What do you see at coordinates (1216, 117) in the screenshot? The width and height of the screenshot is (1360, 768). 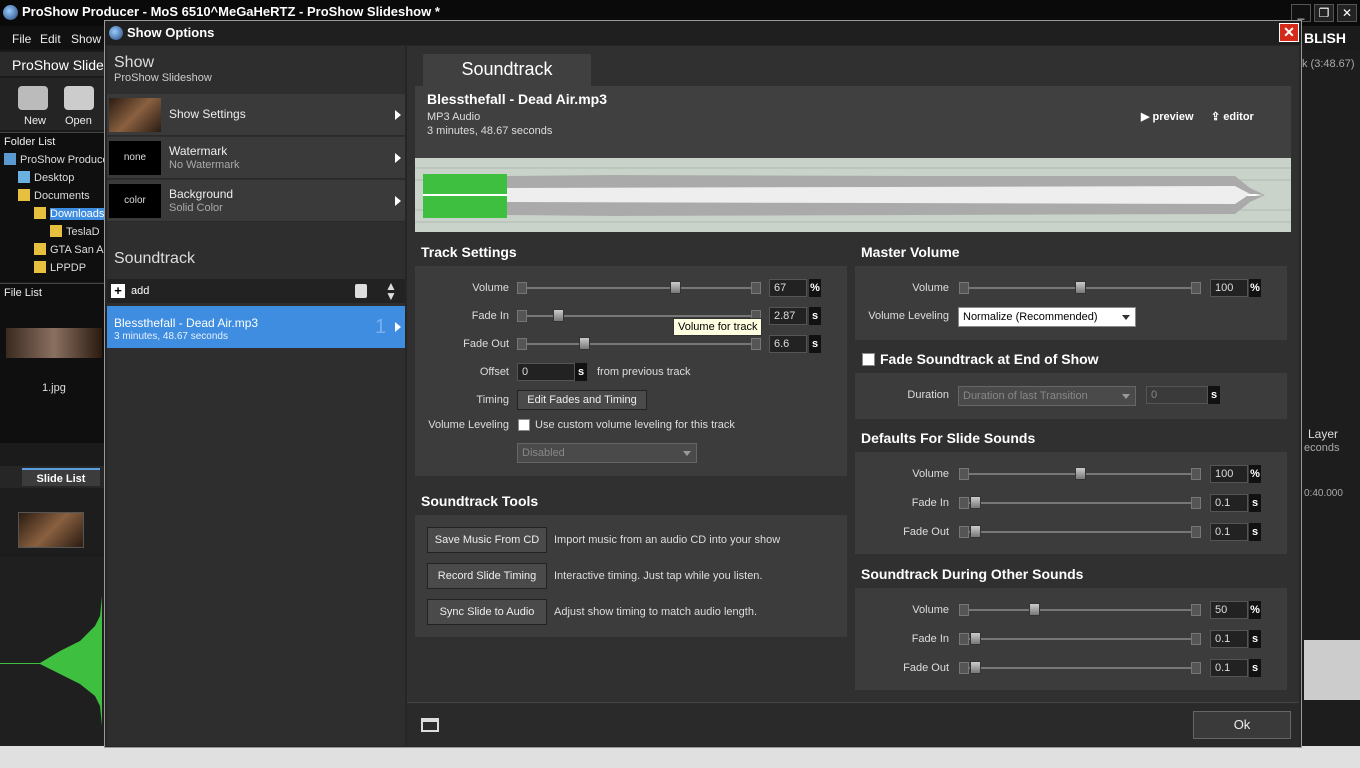 I see `upload-icon: ⇪` at bounding box center [1216, 117].